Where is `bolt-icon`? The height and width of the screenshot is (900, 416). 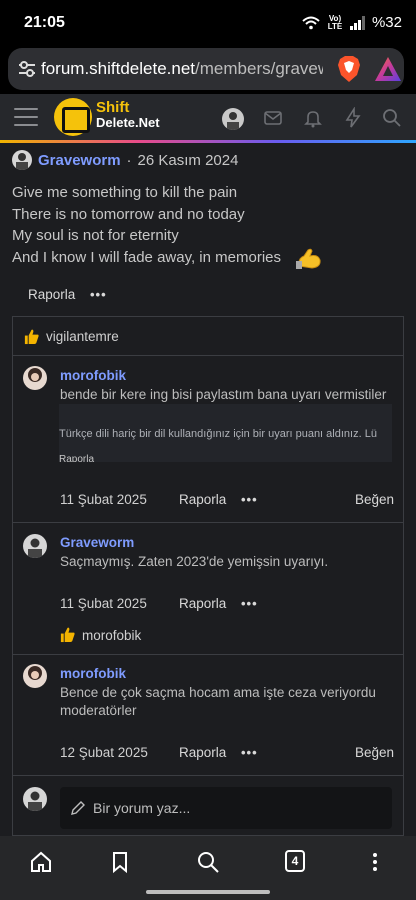
bolt-icon is located at coordinates (353, 118).